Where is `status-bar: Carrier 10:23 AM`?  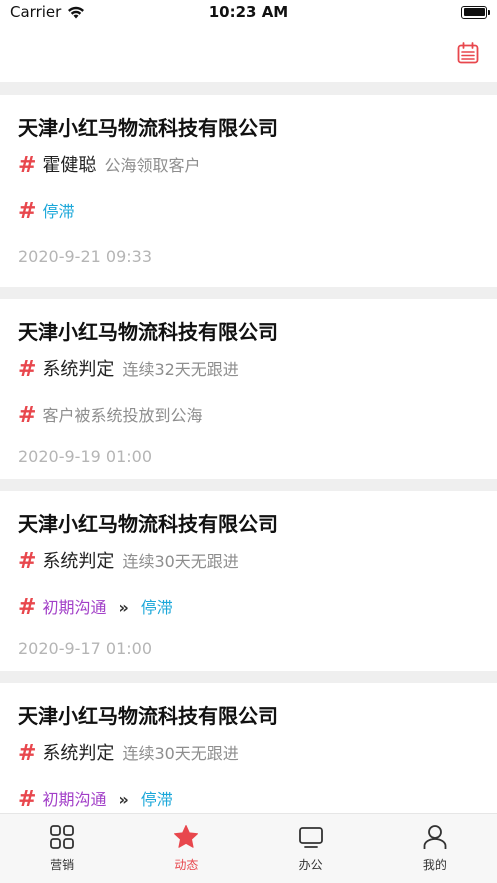 status-bar: Carrier 10:23 AM is located at coordinates (248, 12).